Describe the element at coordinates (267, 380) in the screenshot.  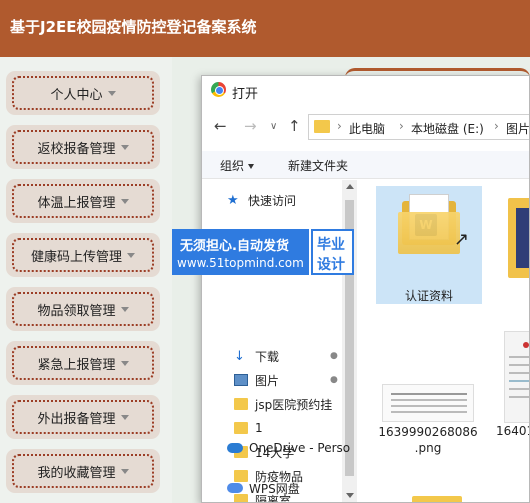
I see `nav-item-label: 图片` at that location.